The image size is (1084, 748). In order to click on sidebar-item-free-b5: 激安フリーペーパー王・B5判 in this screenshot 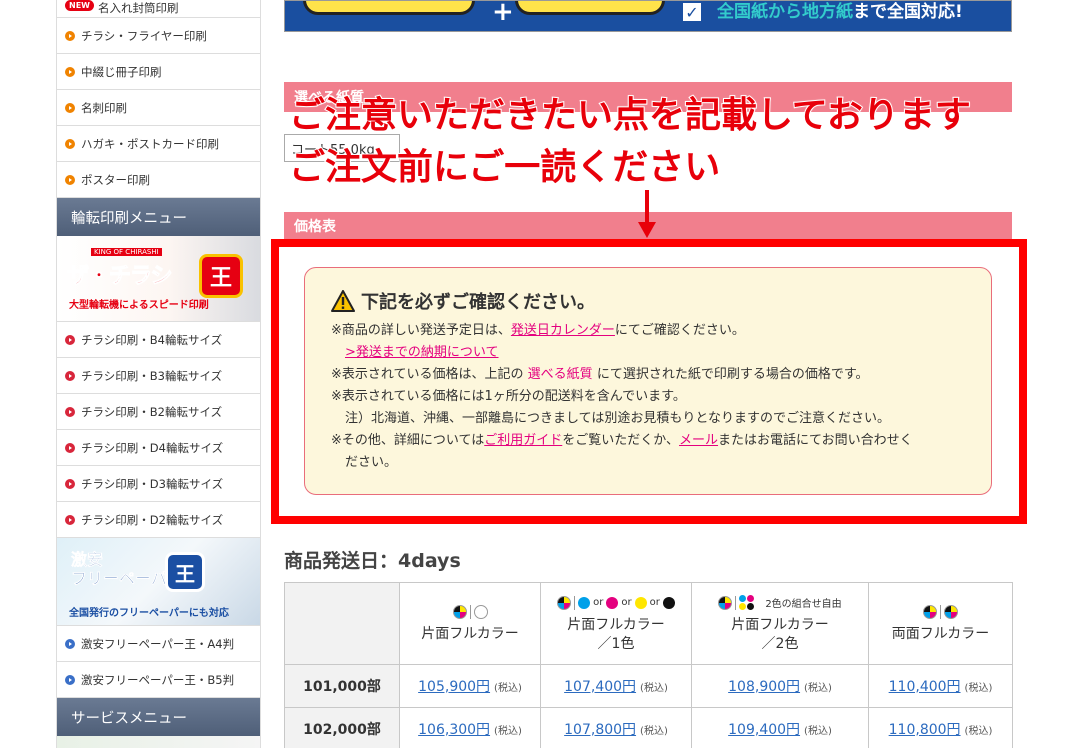, I will do `click(158, 680)`.